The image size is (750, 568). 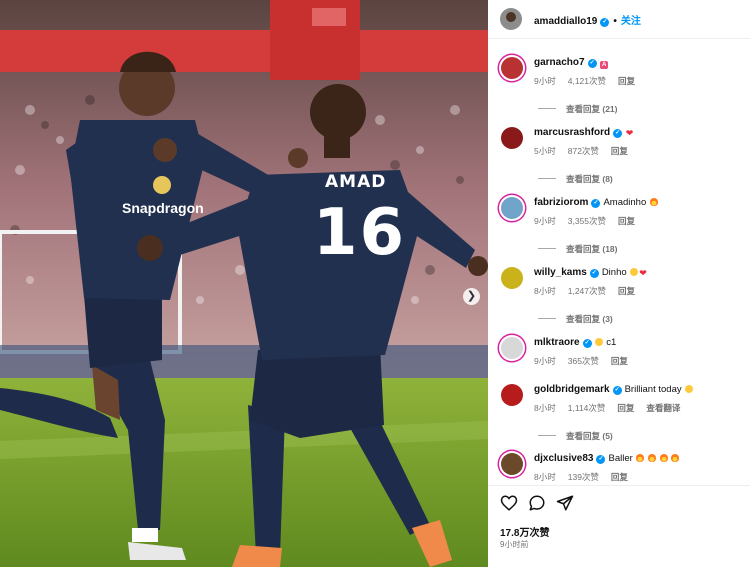 What do you see at coordinates (514, 544) in the screenshot?
I see `post-timestamp: 9小时前` at bounding box center [514, 544].